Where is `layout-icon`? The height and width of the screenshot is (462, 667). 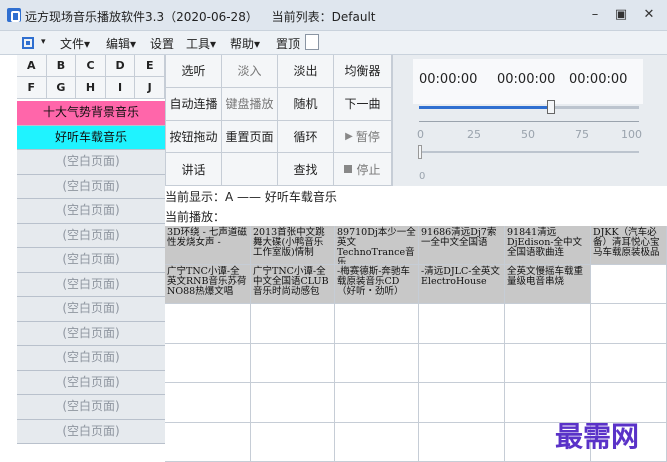 layout-icon is located at coordinates (28, 43).